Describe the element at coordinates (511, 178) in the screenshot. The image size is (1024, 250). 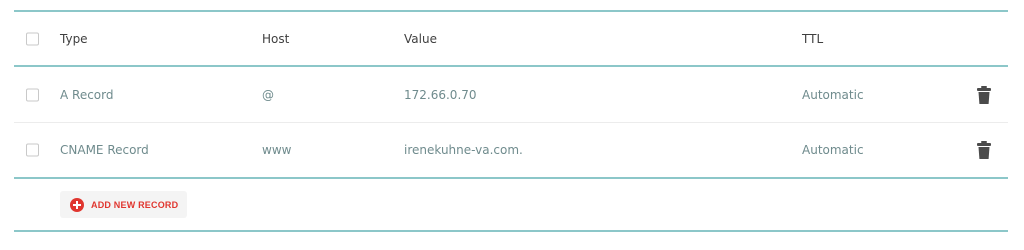
I see `table-bottom-rule` at that location.